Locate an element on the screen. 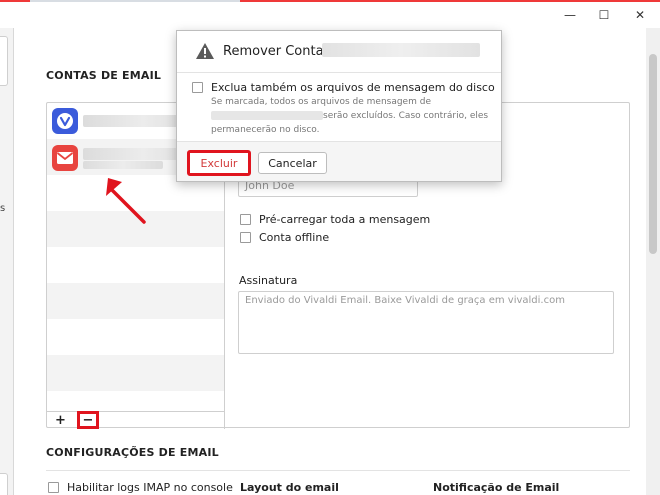 This screenshot has height=495, width=660. dialog-title-account-redacted is located at coordinates (401, 50).